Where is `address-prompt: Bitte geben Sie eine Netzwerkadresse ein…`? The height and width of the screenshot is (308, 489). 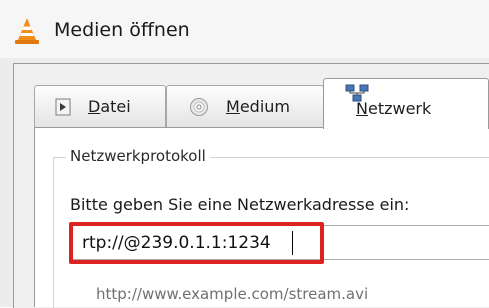 address-prompt: Bitte geben Sie eine Netzwerkadresse ein… is located at coordinates (240, 204).